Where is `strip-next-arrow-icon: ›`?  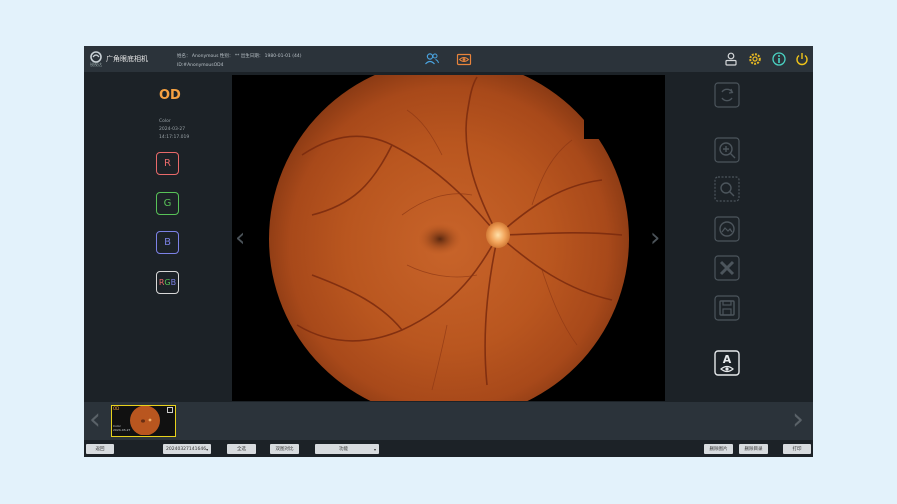
strip-next-arrow-icon: › is located at coordinates (798, 420).